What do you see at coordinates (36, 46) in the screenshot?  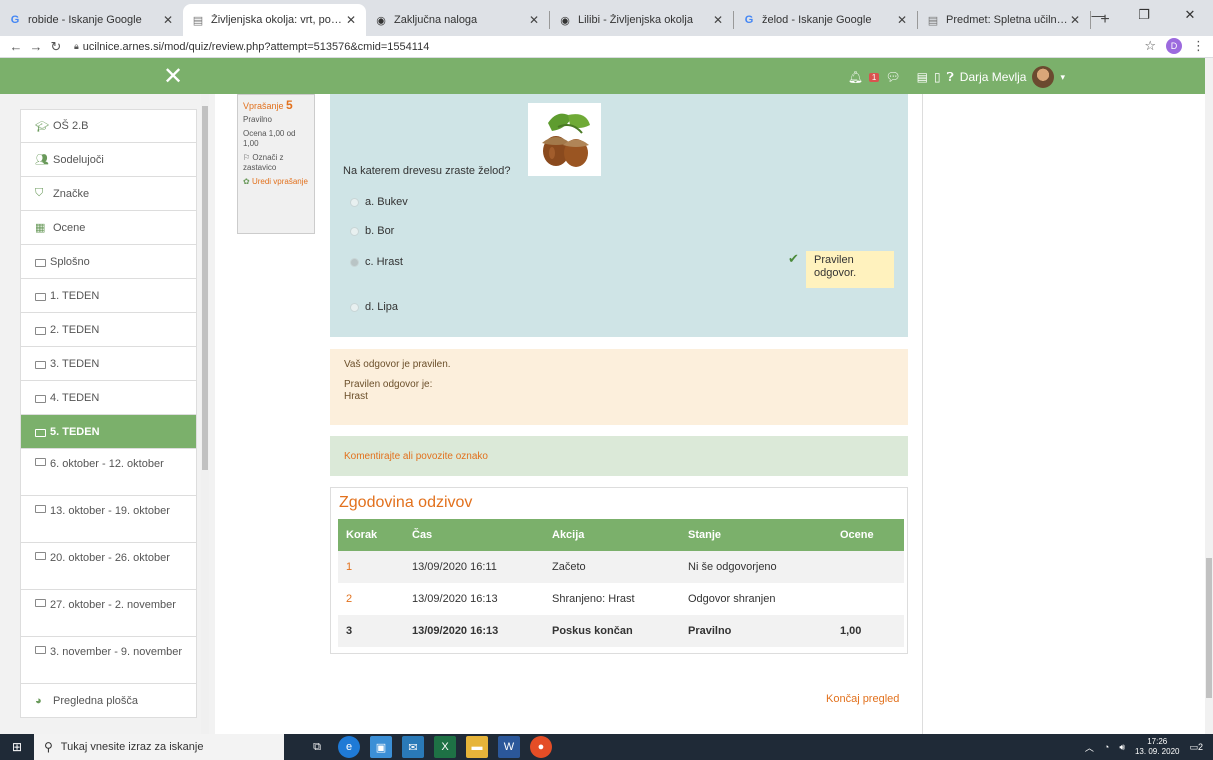 I see `forward-icon: →` at bounding box center [36, 46].